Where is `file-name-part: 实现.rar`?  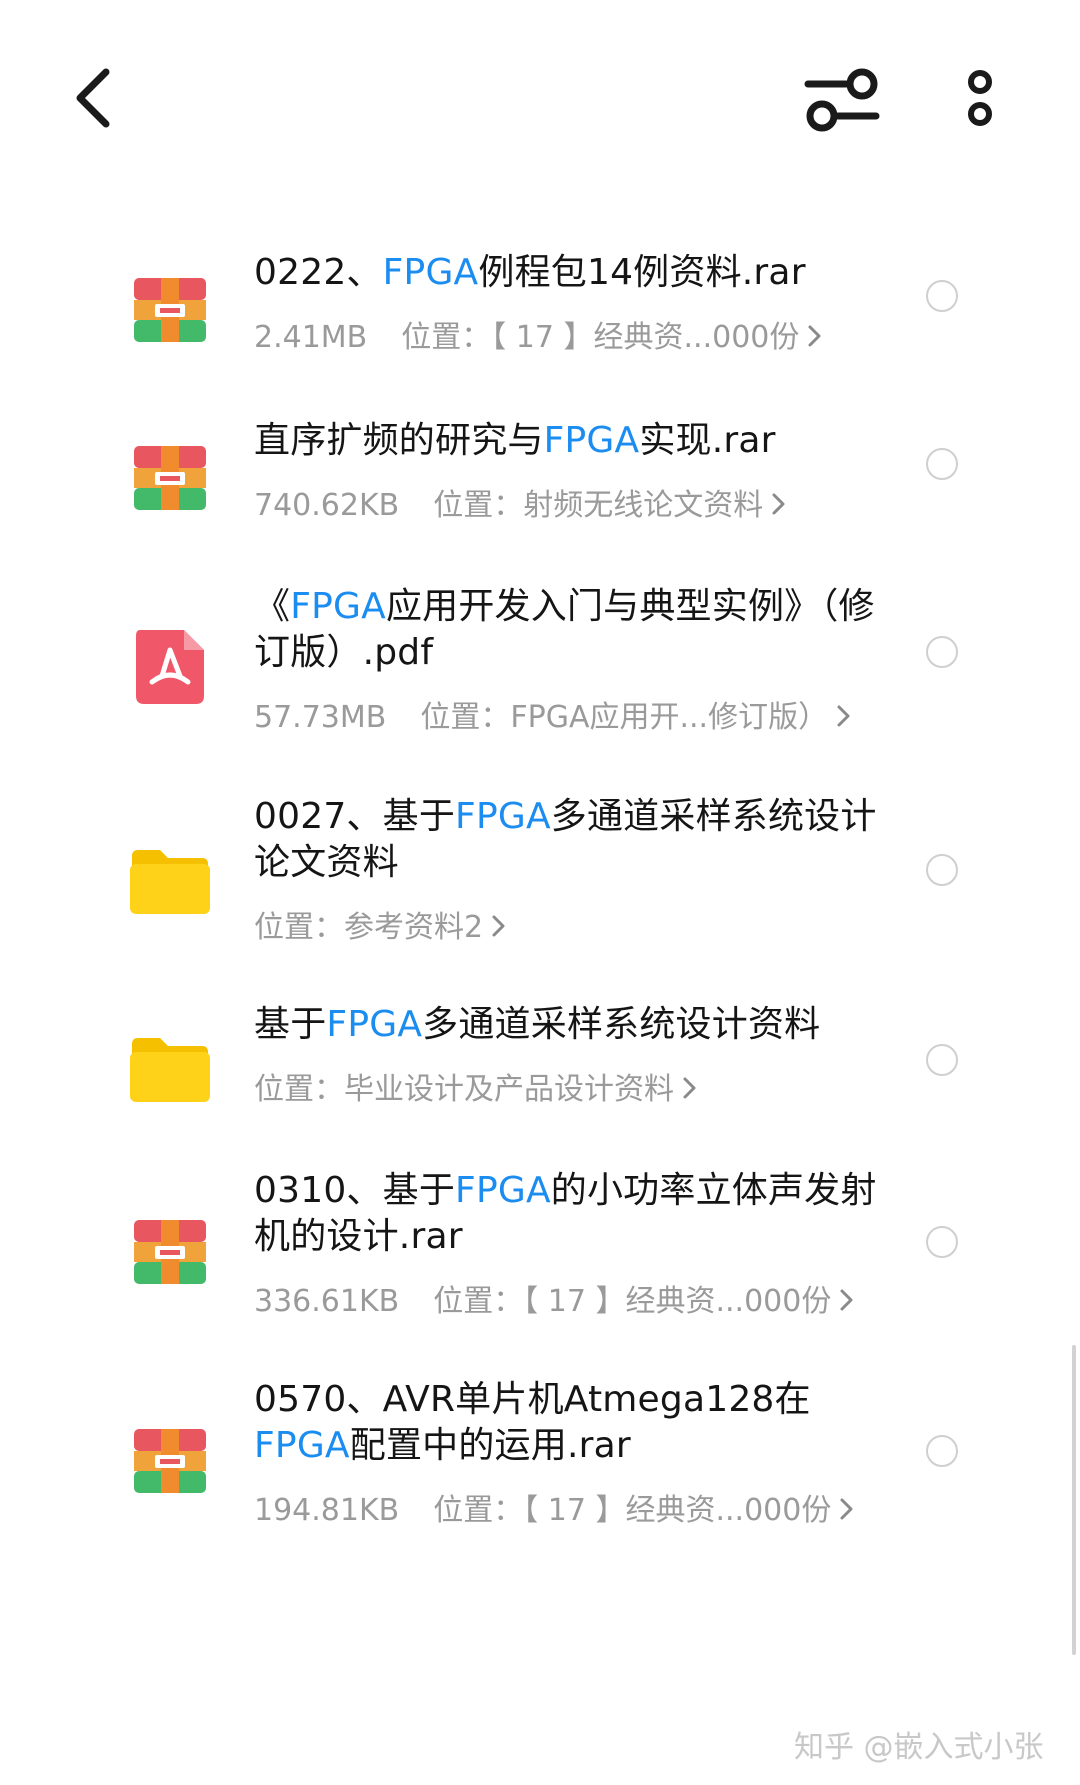
file-name-part: 实现.rar is located at coordinates (707, 440).